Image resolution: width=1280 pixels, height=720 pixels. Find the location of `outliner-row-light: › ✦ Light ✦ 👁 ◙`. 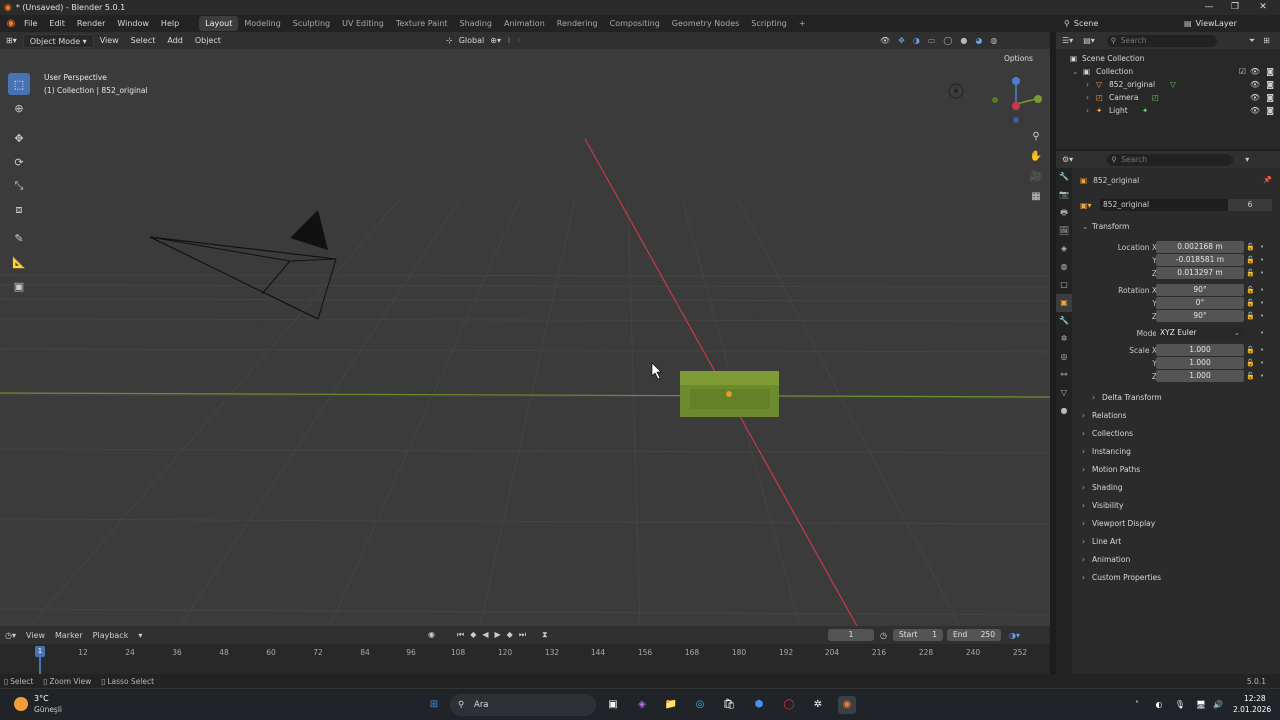

outliner-row-light: › ✦ Light ✦ 👁 ◙ is located at coordinates (1168, 110).